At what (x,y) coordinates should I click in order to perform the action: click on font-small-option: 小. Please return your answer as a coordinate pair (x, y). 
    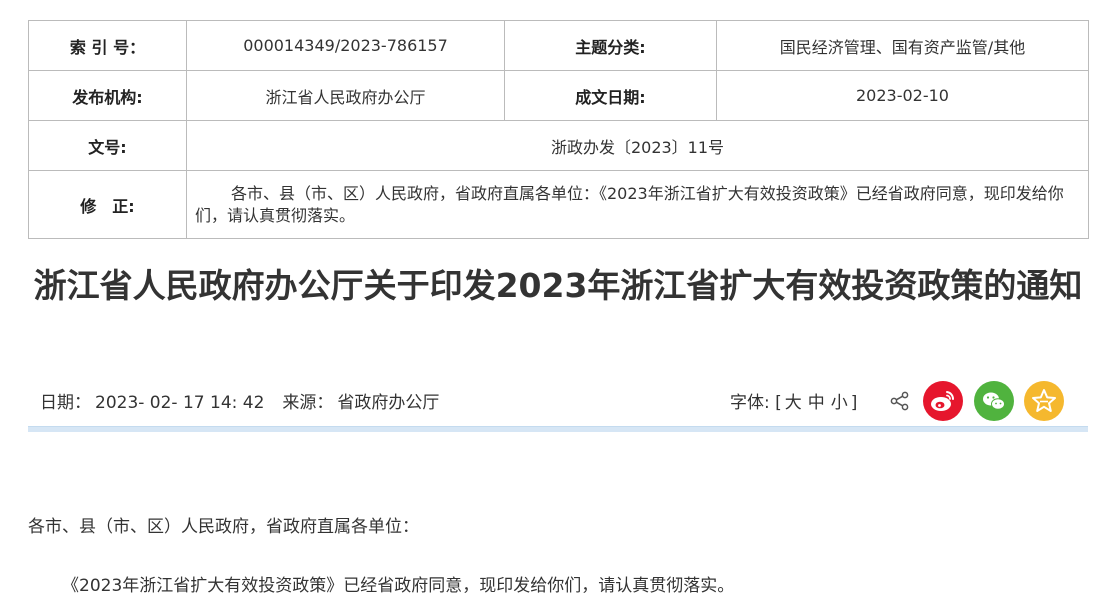
    Looking at the image, I should click on (839, 403).